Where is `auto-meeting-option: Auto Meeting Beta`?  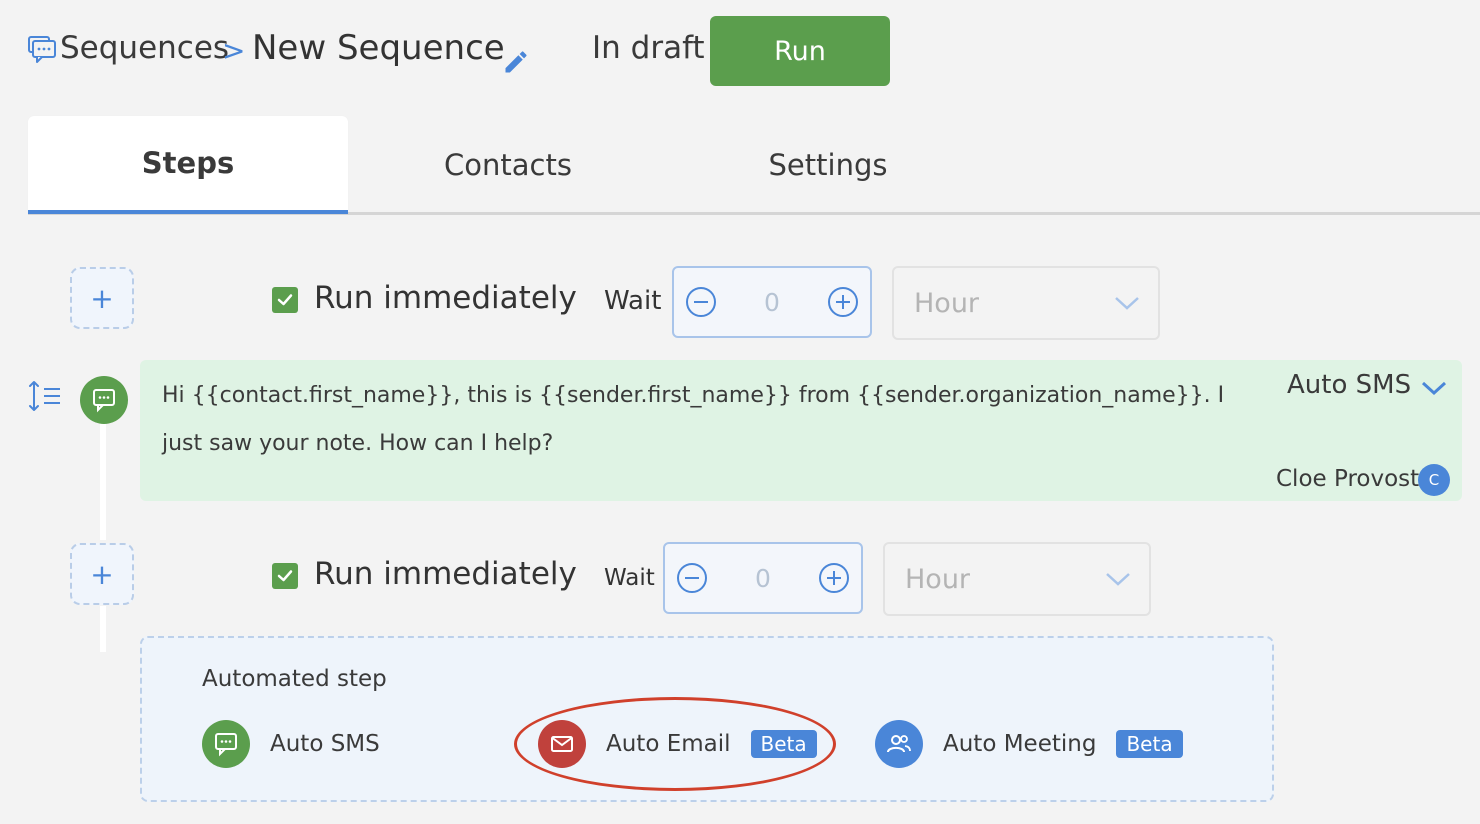 auto-meeting-option: Auto Meeting Beta is located at coordinates (1029, 744).